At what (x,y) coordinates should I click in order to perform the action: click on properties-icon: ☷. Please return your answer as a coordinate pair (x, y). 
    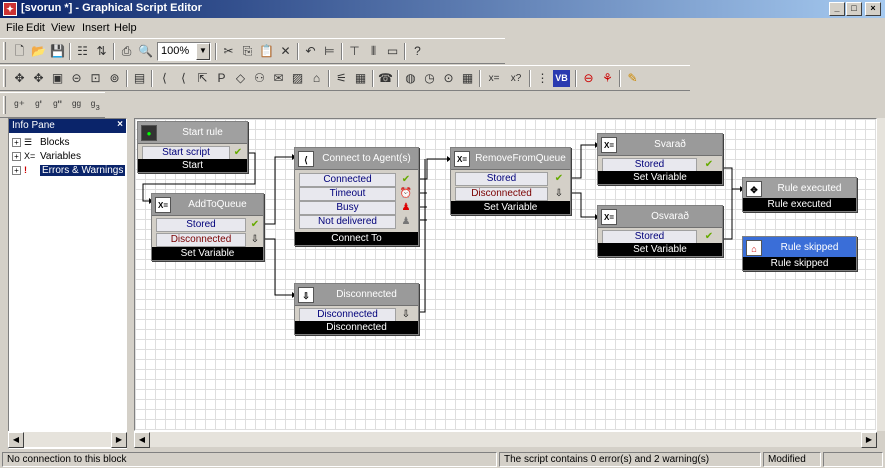
    Looking at the image, I should click on (82, 51).